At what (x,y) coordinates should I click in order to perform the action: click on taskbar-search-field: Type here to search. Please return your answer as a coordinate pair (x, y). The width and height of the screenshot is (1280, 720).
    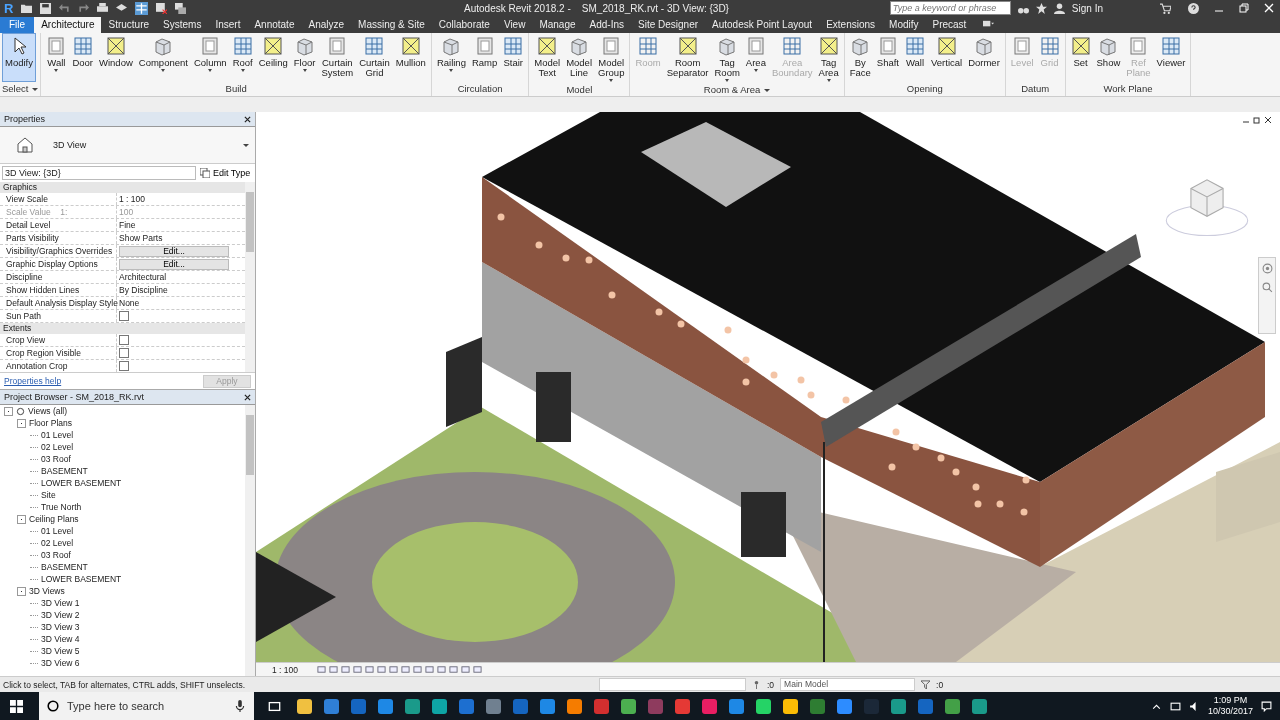
    Looking at the image, I should click on (146, 706).